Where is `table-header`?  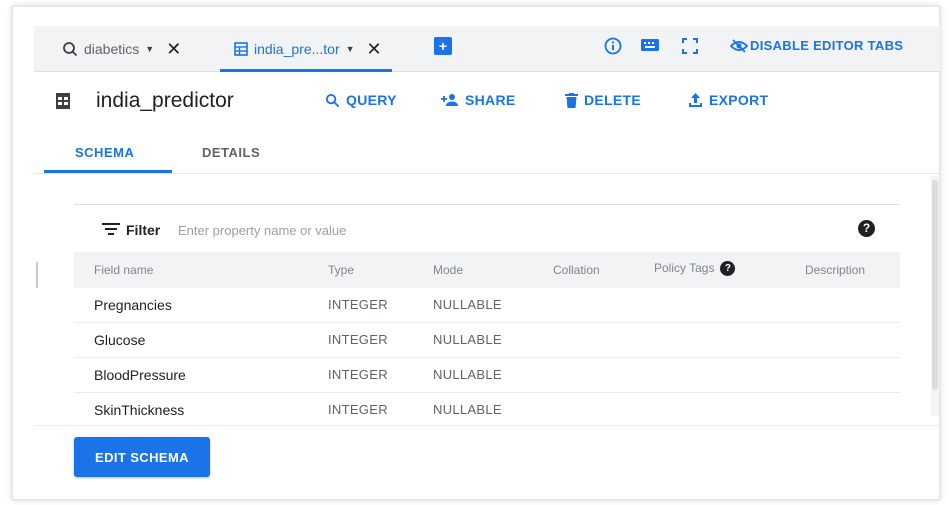 table-header is located at coordinates (487, 270).